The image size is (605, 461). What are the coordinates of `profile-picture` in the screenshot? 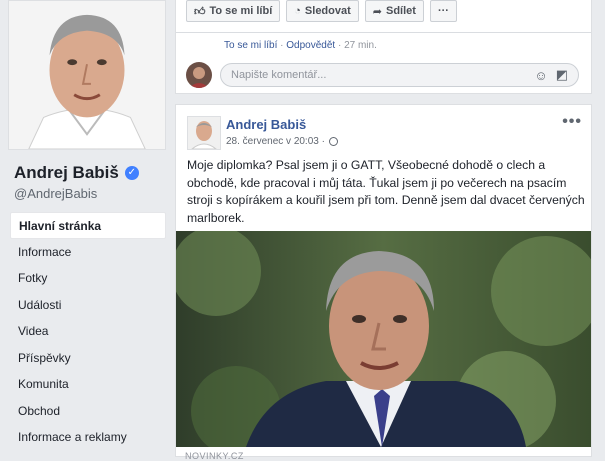 It's located at (87, 75).